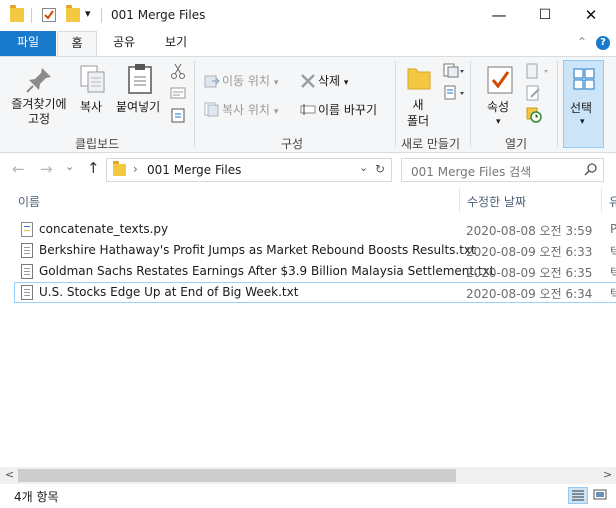 Image resolution: width=616 pixels, height=508 pixels. I want to click on window-title: 001 Merge Files, so click(158, 15).